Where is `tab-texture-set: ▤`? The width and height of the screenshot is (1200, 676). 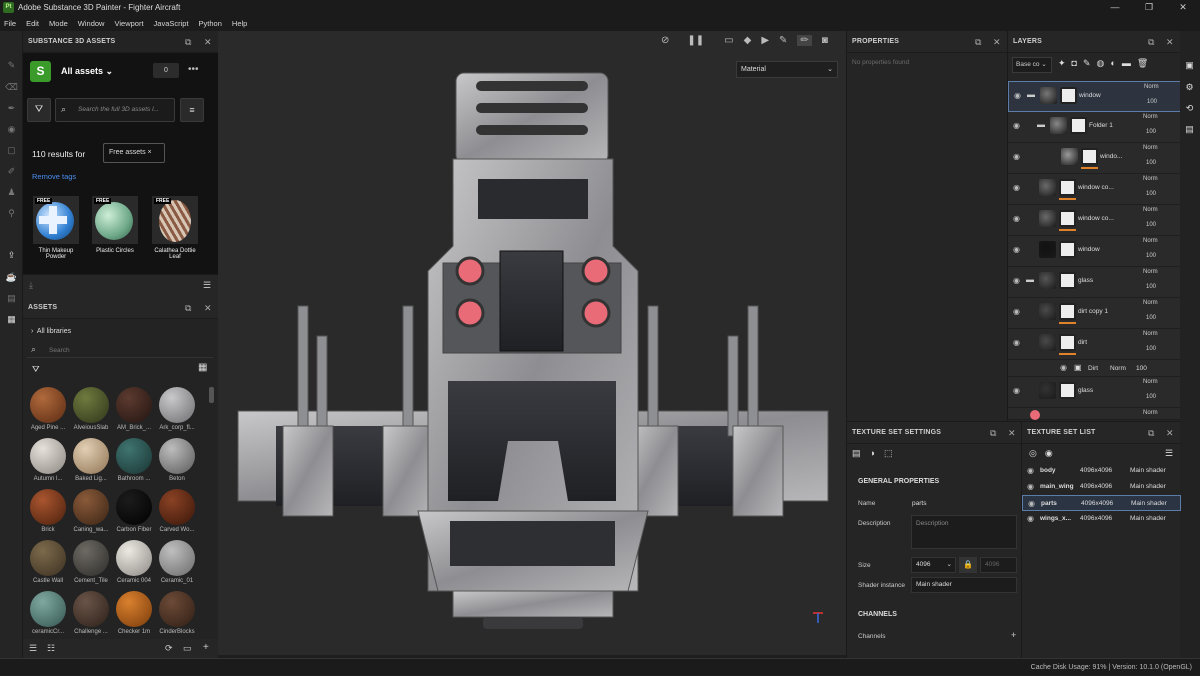 tab-texture-set: ▤ is located at coordinates (856, 453).